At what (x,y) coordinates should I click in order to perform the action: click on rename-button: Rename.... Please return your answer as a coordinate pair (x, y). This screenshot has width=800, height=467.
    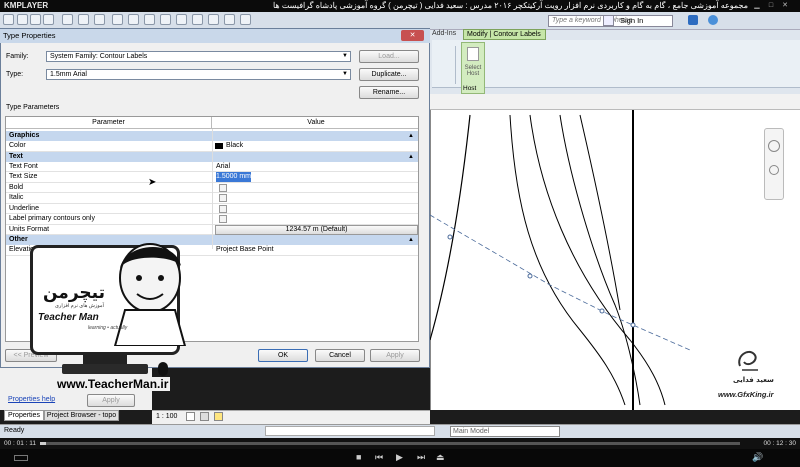
    Looking at the image, I should click on (389, 92).